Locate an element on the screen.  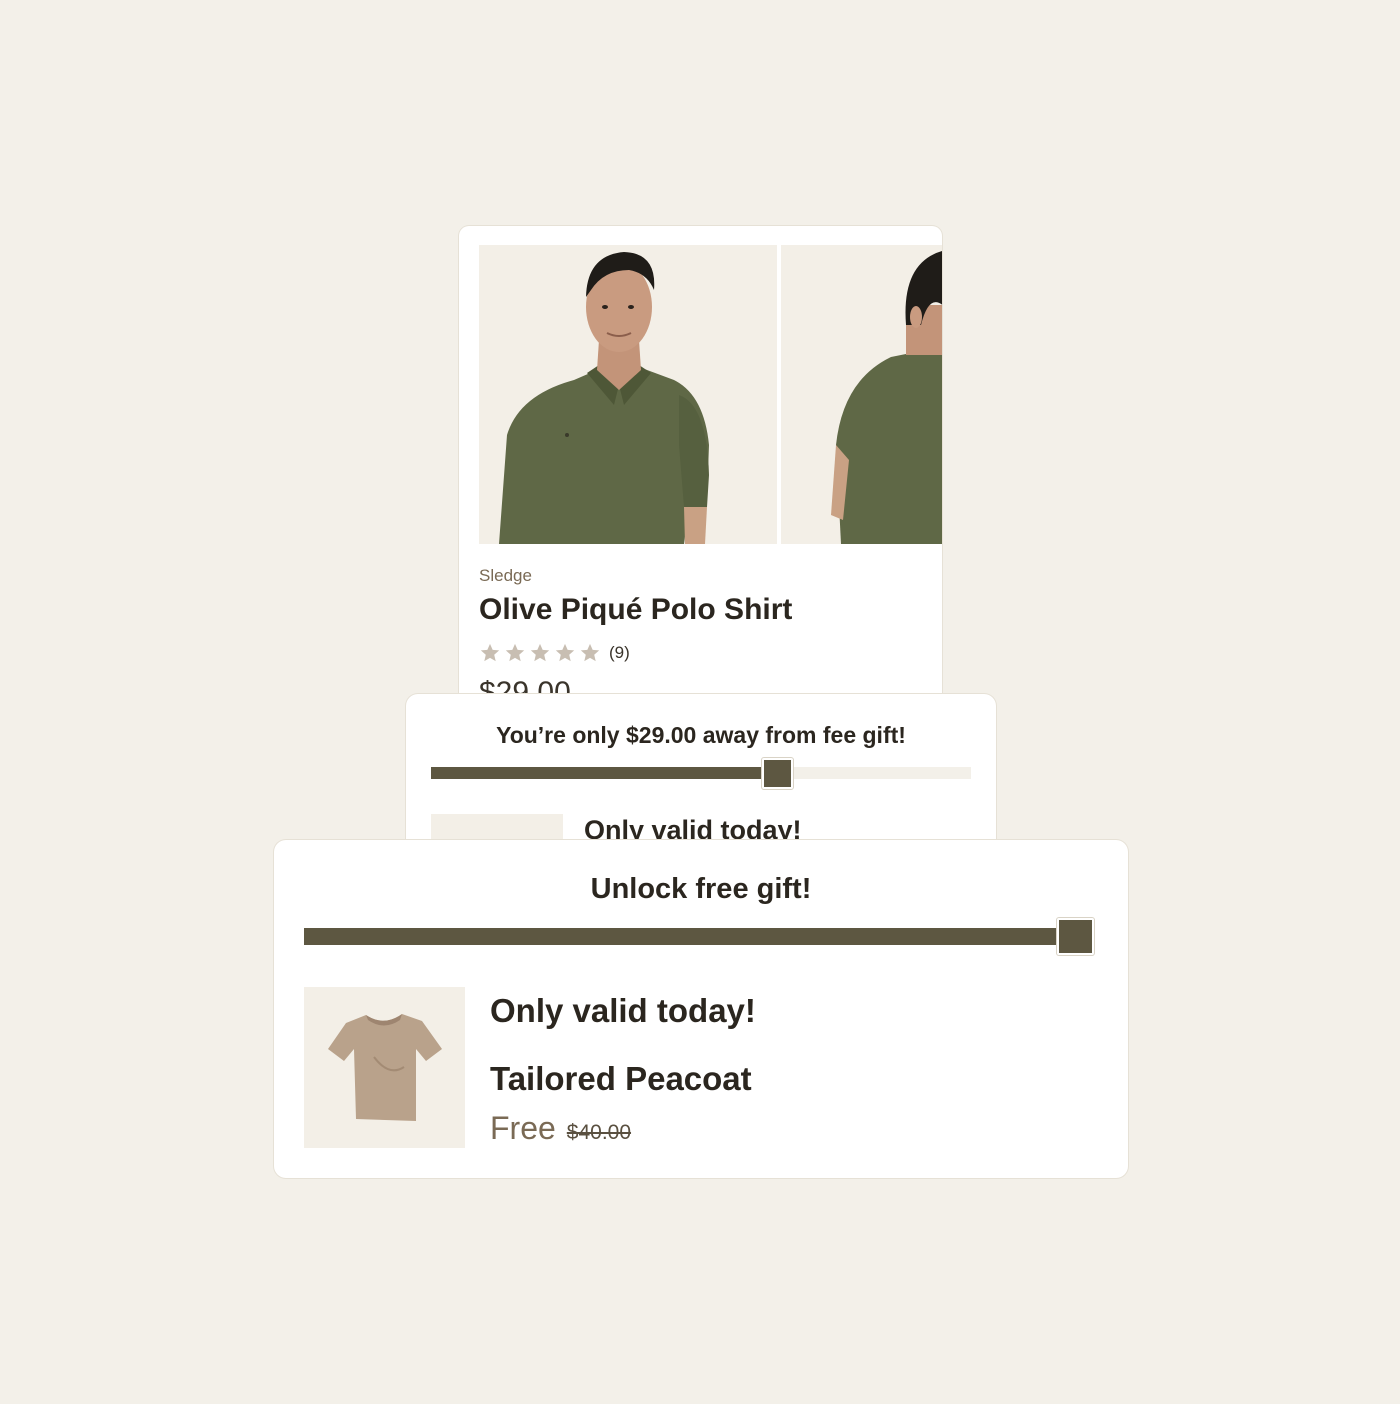
gift-price: Free $40.00 is located at coordinates (560, 1128).